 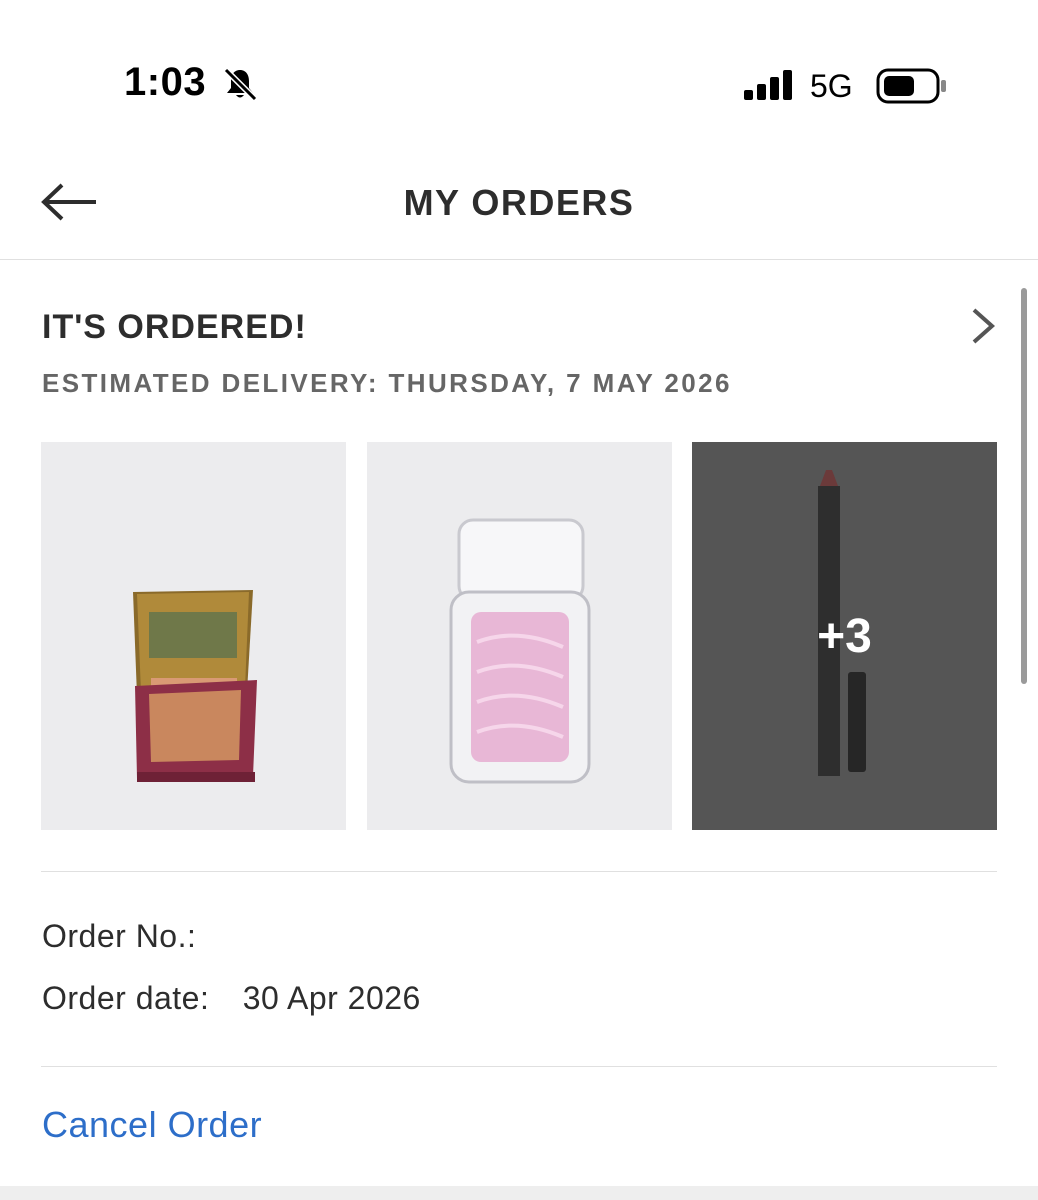 I want to click on bronzer-image, so click(x=193, y=636).